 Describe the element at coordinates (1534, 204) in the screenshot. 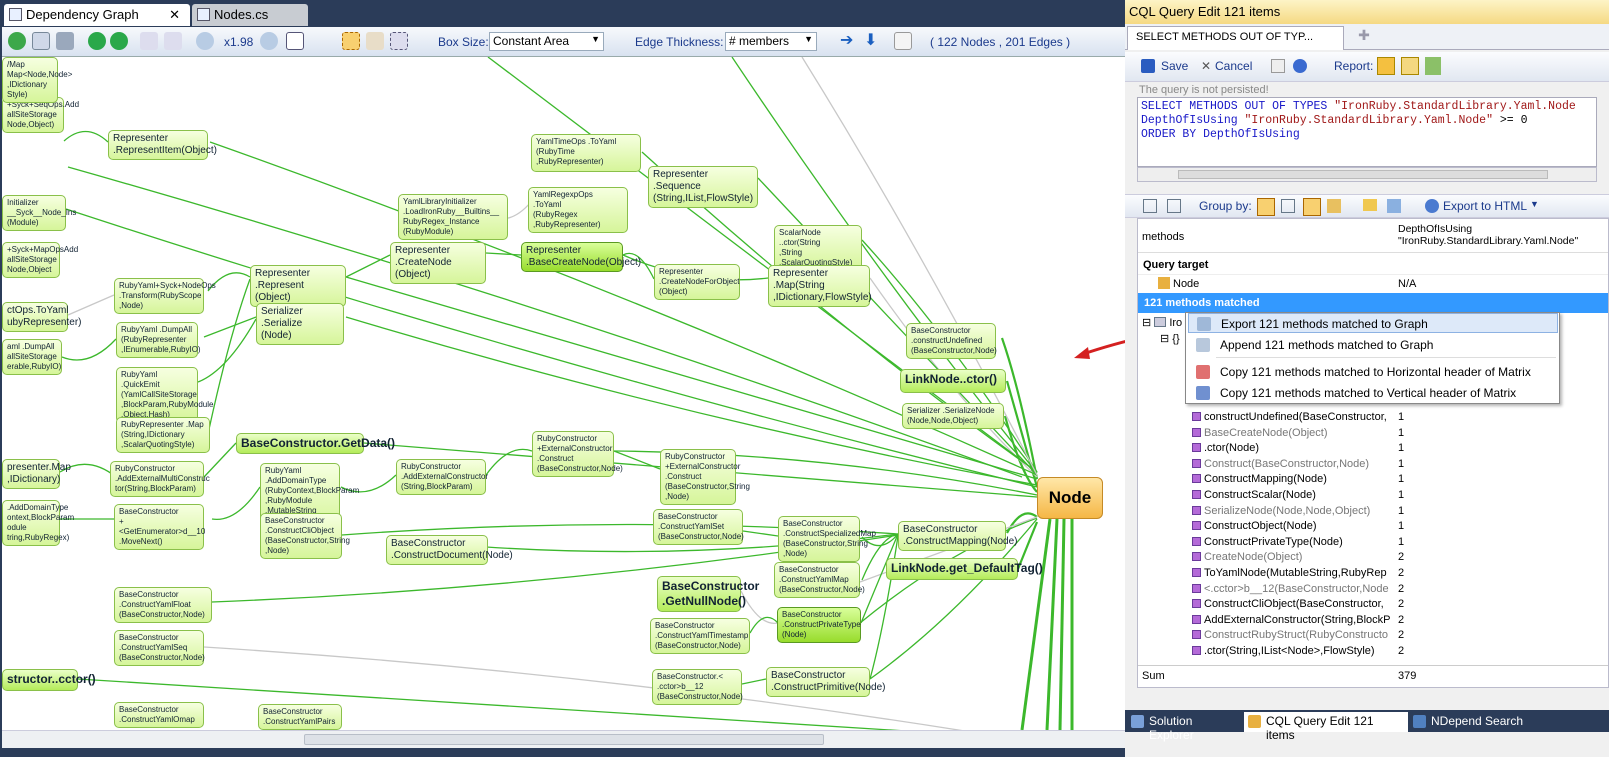

I see `chevron-down-icon: ▼` at that location.